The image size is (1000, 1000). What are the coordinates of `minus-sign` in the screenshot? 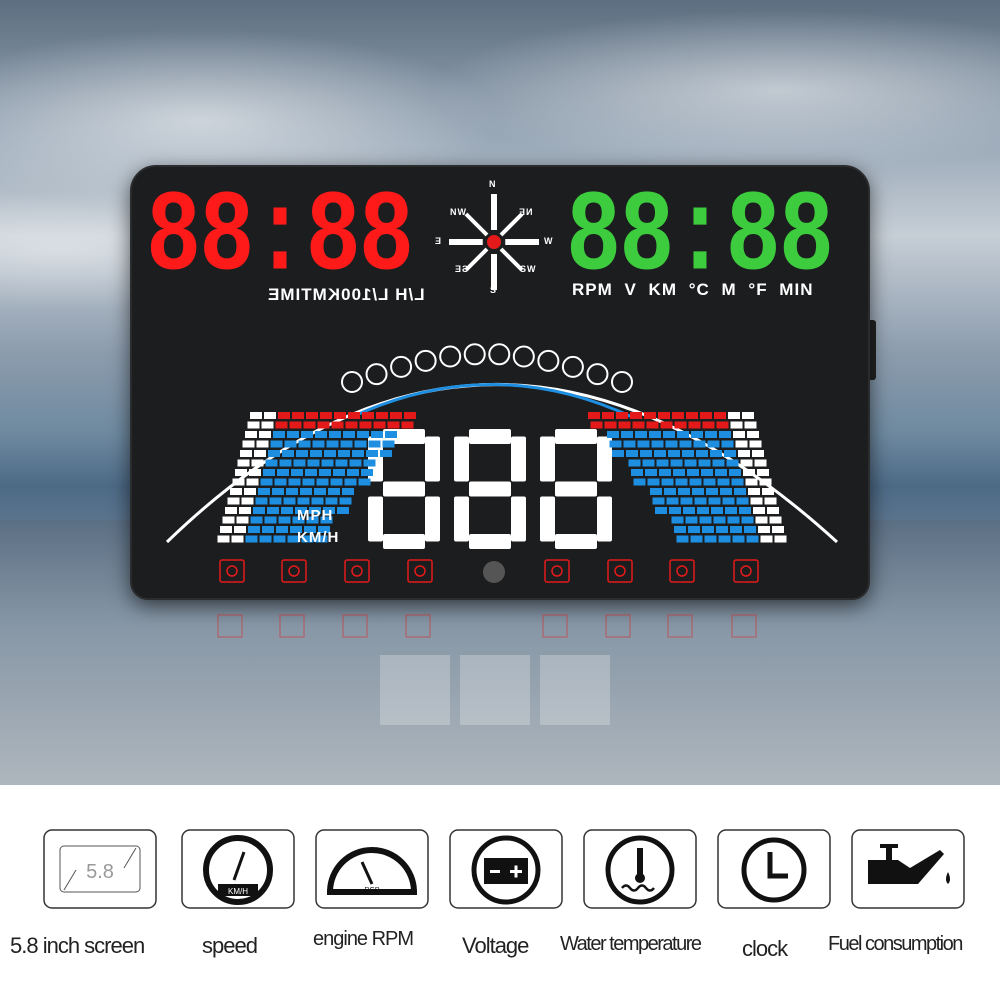 It's located at (495, 871).